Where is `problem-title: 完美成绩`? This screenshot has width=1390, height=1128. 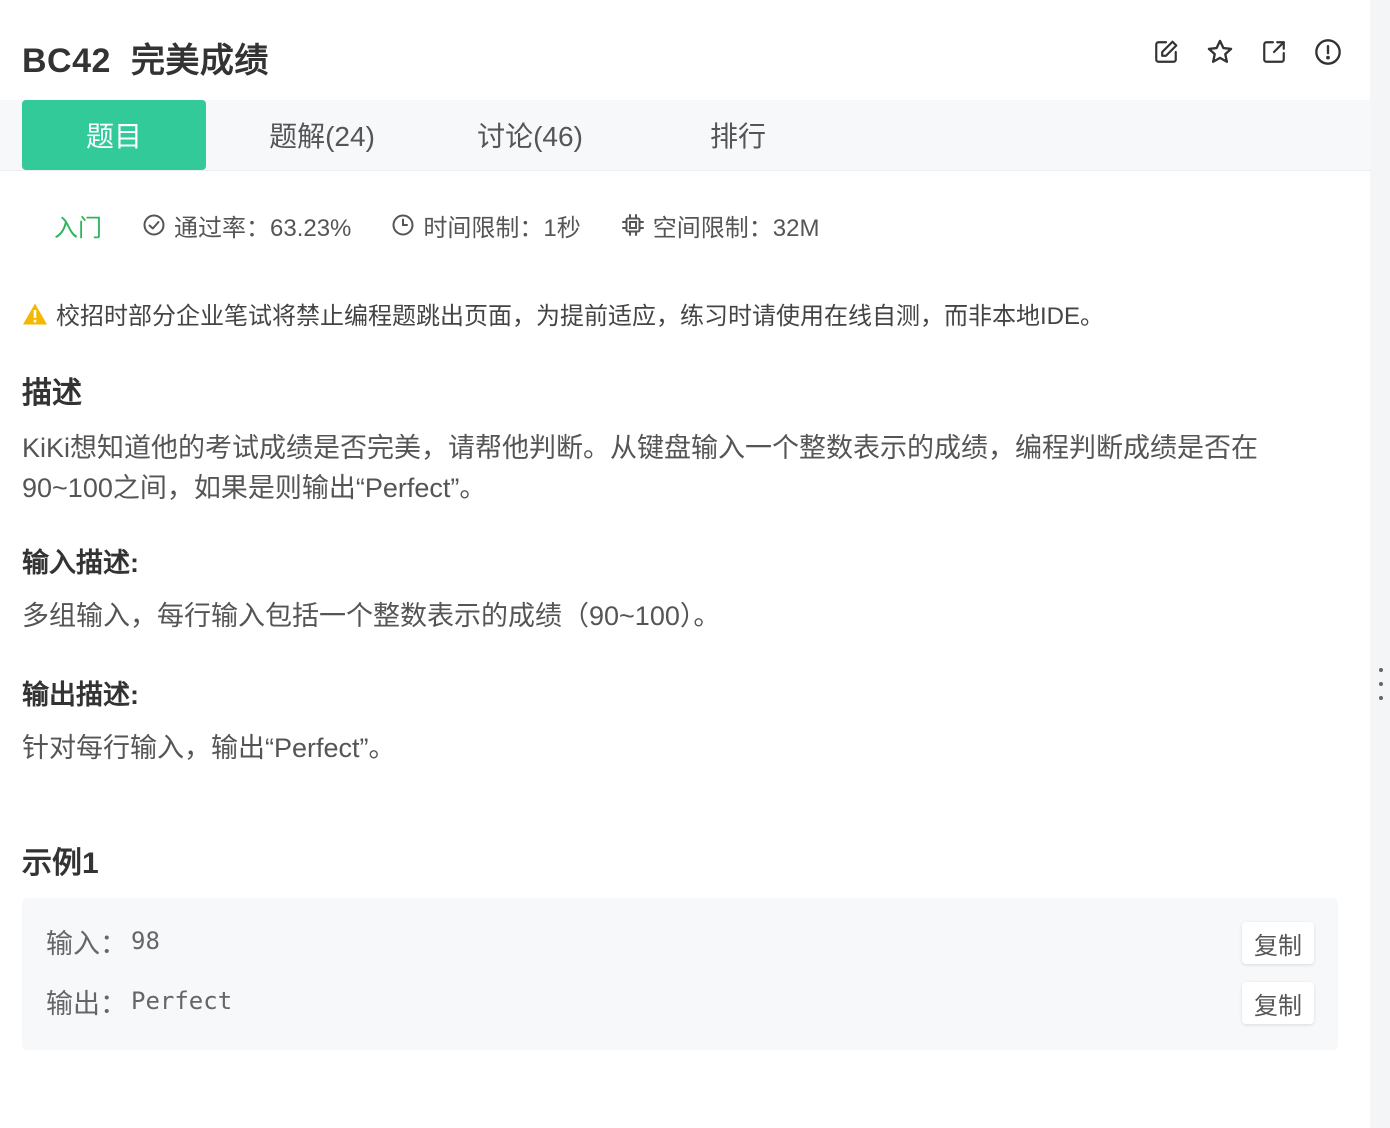 problem-title: 完美成绩 is located at coordinates (199, 60).